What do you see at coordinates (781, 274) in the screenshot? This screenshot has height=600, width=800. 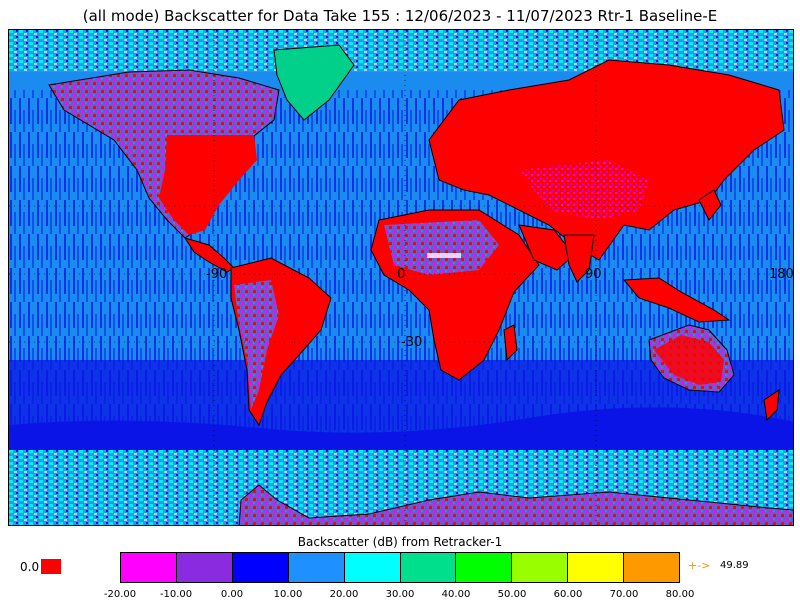 I see `lon-label-180: 180` at bounding box center [781, 274].